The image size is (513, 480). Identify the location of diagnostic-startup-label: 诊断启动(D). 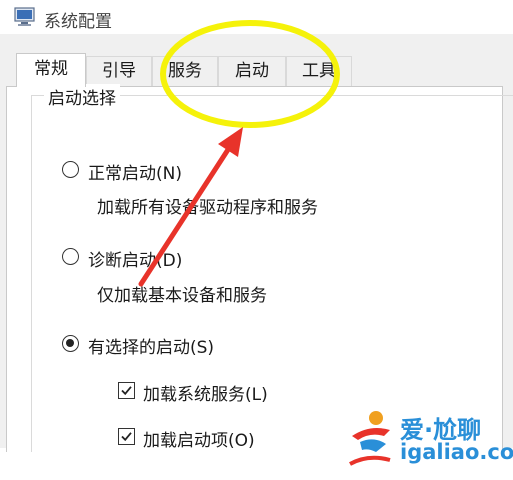
(135, 258).